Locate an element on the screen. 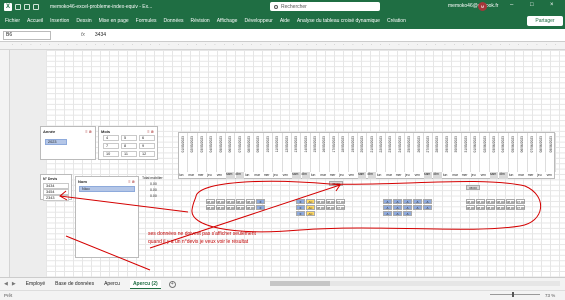  zoom-slider is located at coordinates (515, 294).